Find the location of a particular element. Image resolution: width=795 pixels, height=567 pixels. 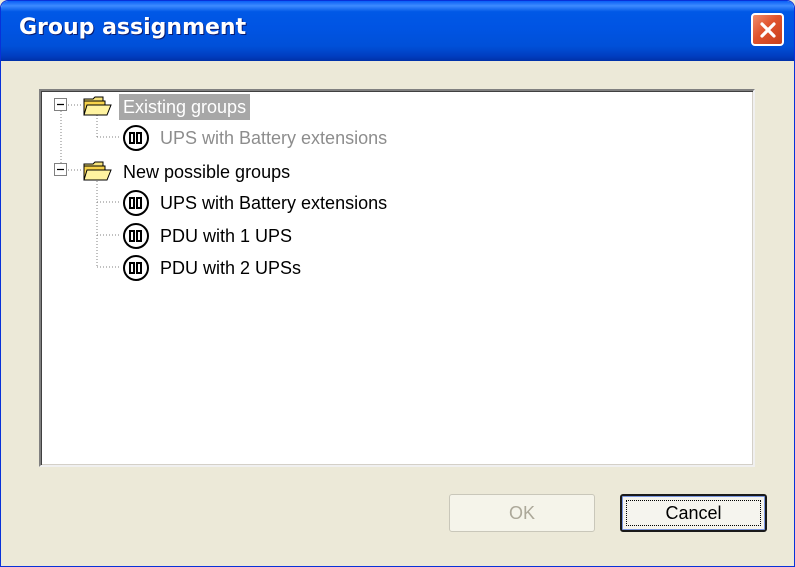

window-title: Group assignment is located at coordinates (133, 27).